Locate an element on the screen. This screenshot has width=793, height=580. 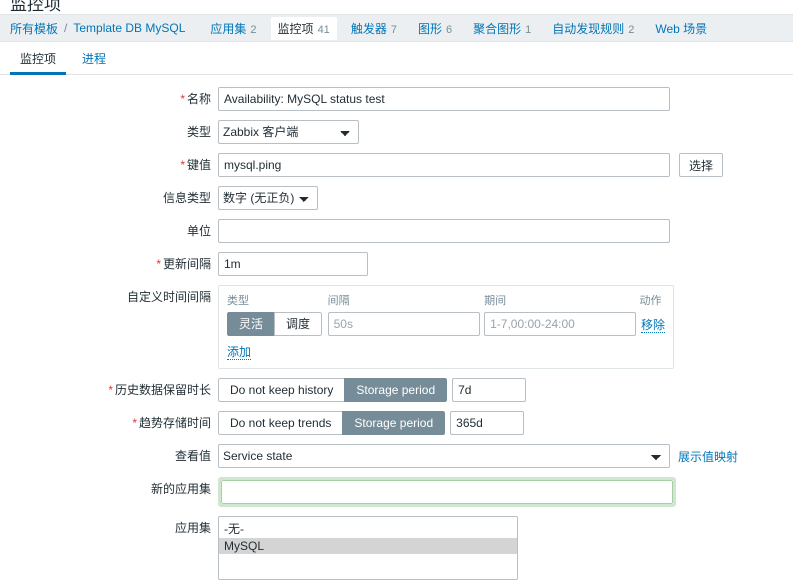
control-show-value: Service state 展示值映射 is located at coordinates (478, 456).